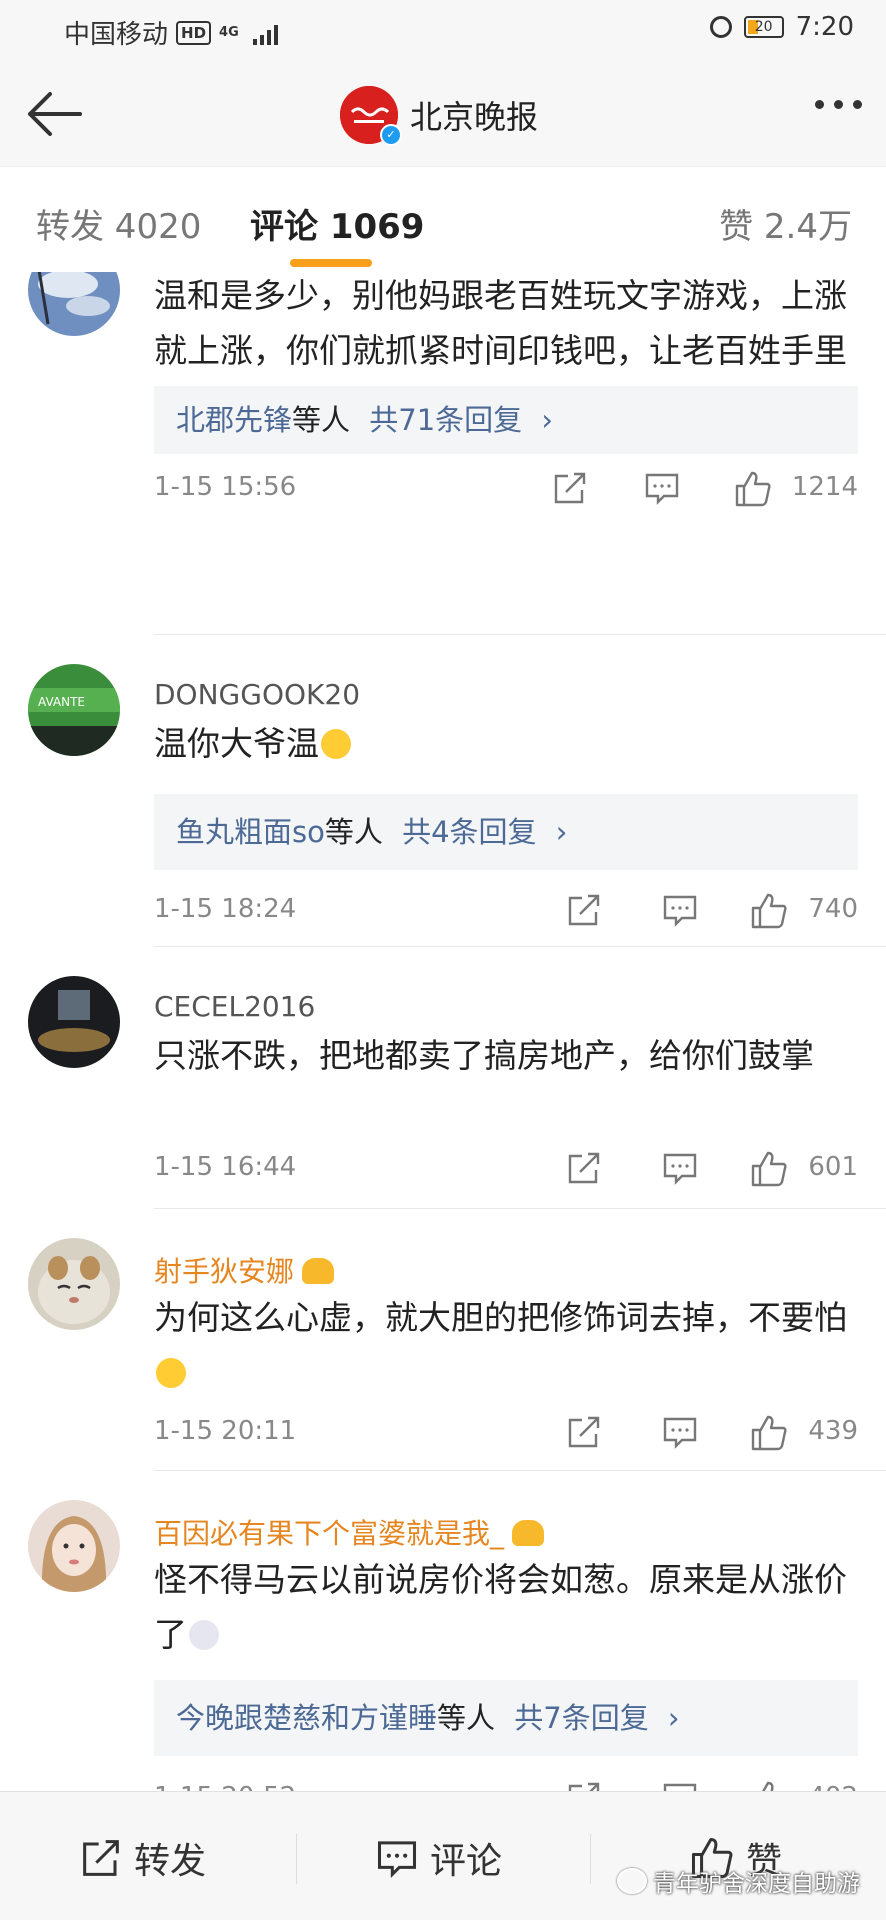  Describe the element at coordinates (204, 1635) in the screenshot. I see `crying-emoji-icon` at that location.